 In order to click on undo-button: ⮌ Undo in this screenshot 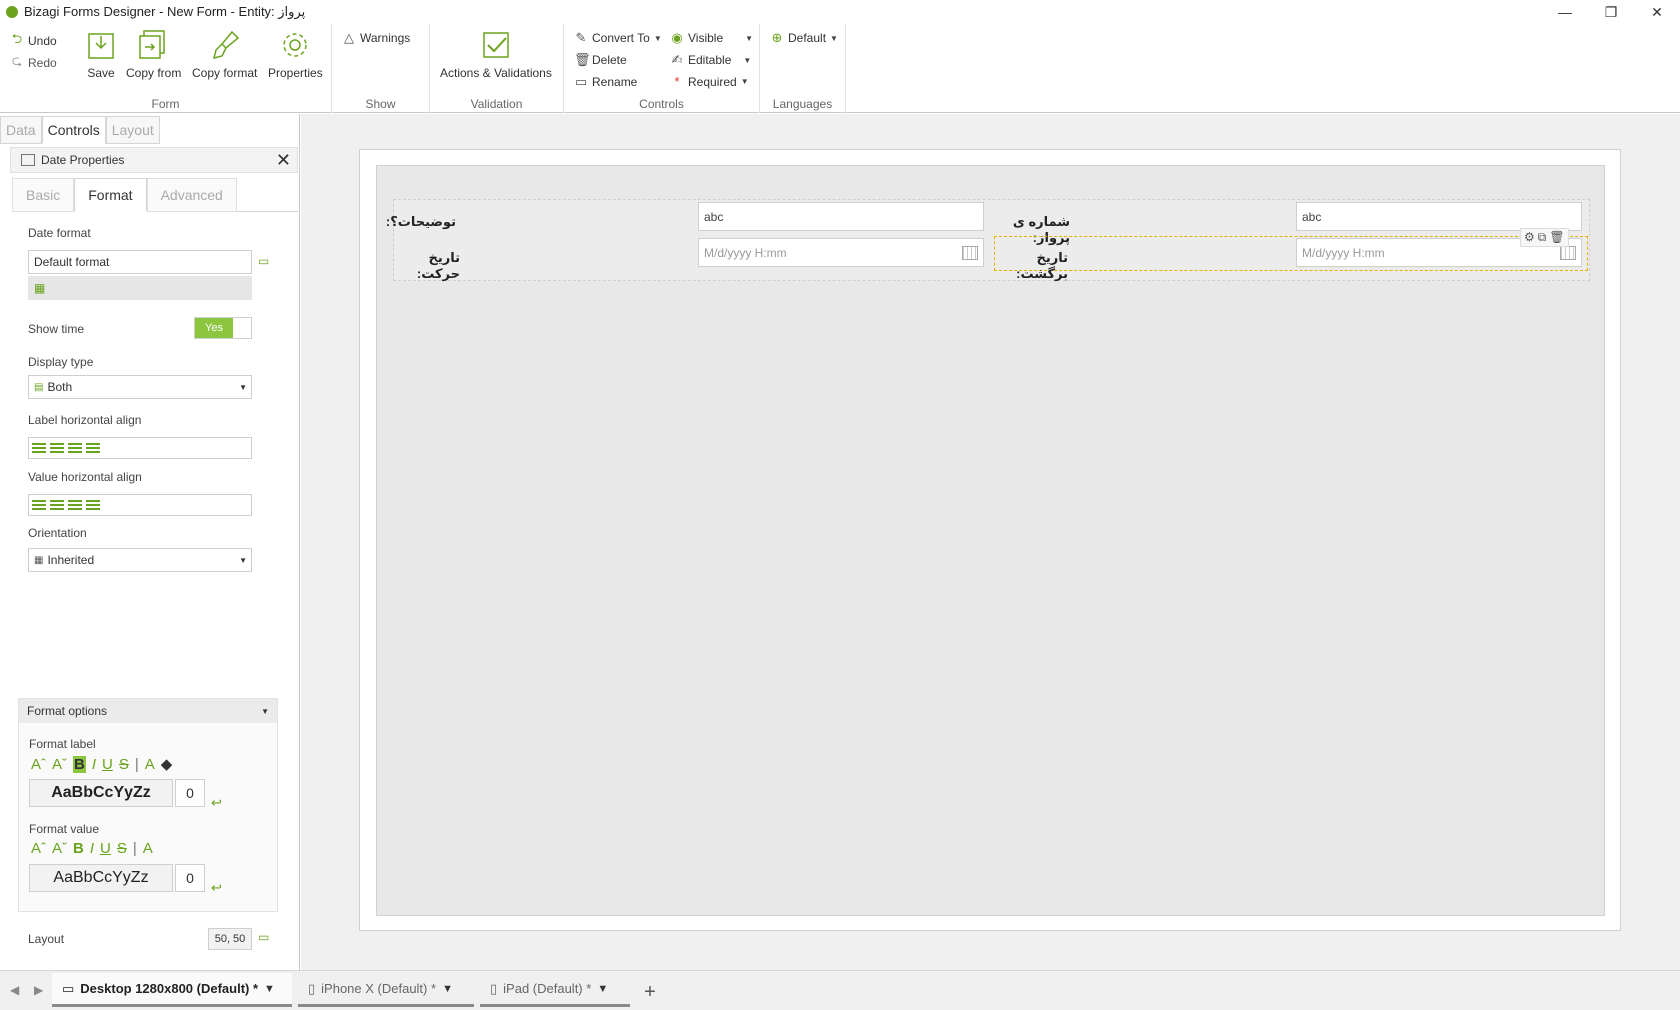, I will do `click(33, 41)`.